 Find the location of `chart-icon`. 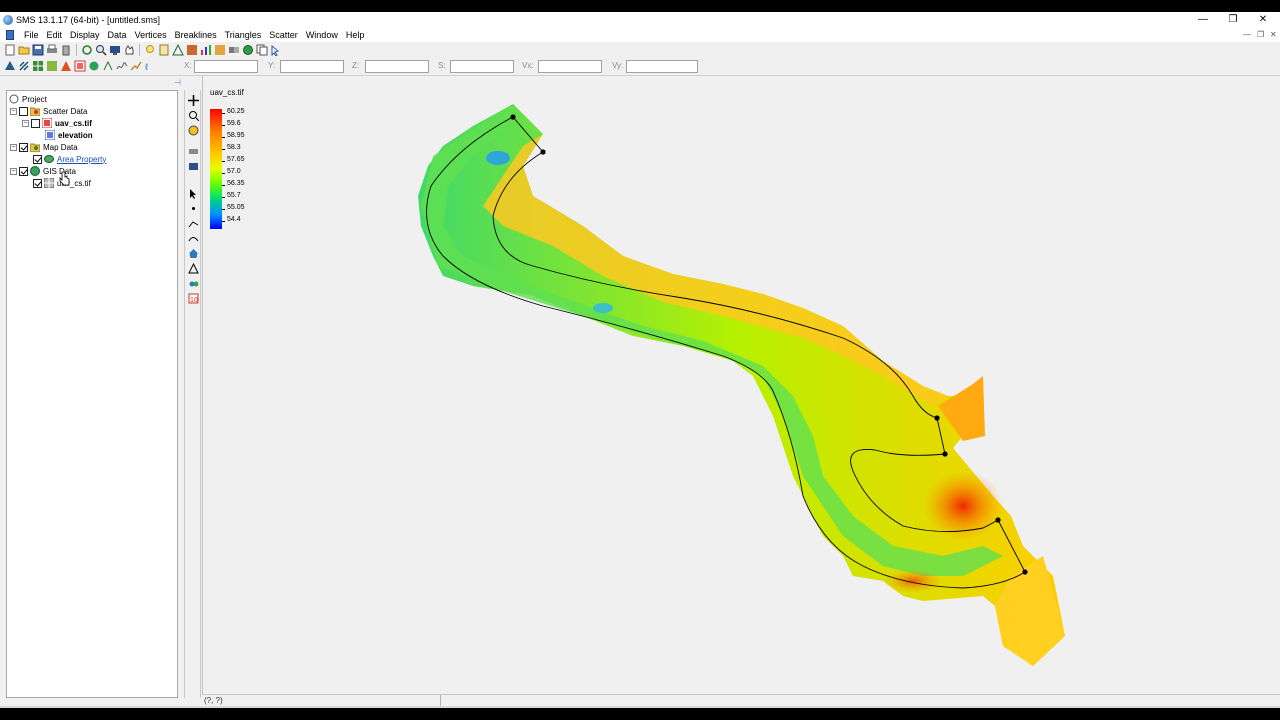

chart-icon is located at coordinates (206, 50).